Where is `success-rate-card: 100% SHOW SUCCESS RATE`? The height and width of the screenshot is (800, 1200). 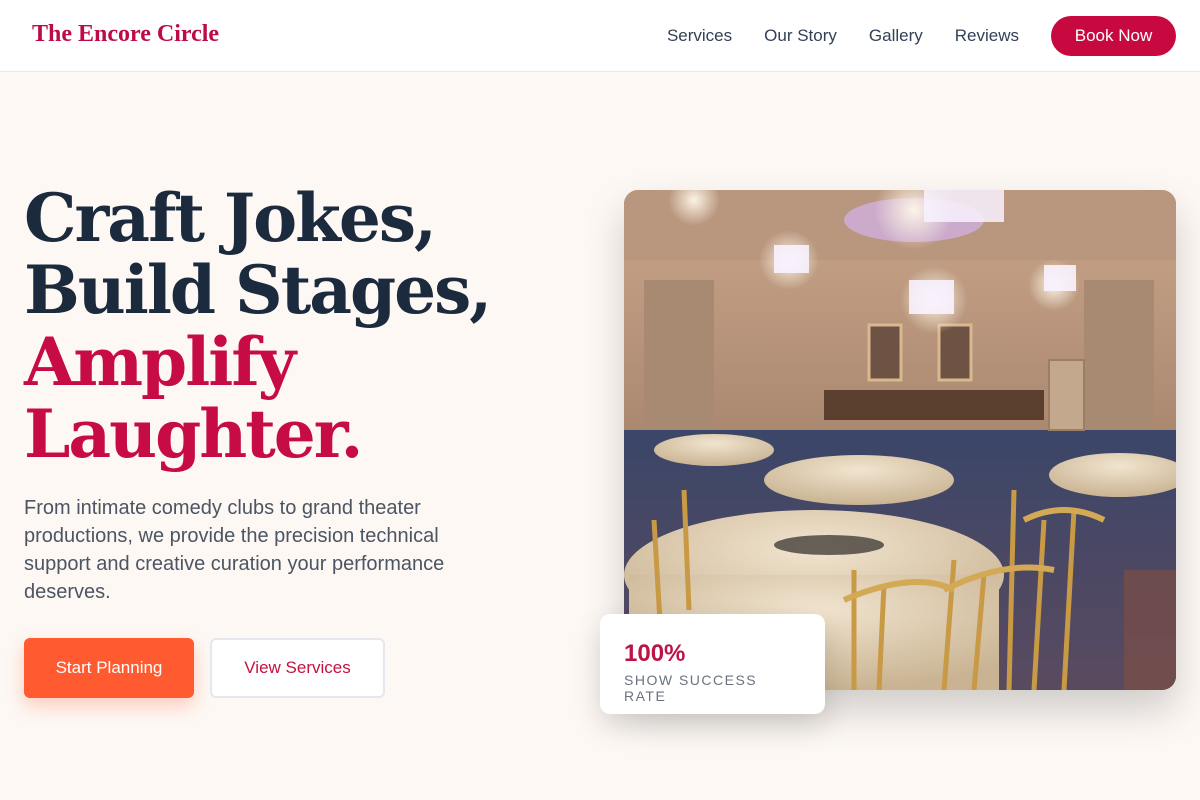 success-rate-card: 100% SHOW SUCCESS RATE is located at coordinates (712, 664).